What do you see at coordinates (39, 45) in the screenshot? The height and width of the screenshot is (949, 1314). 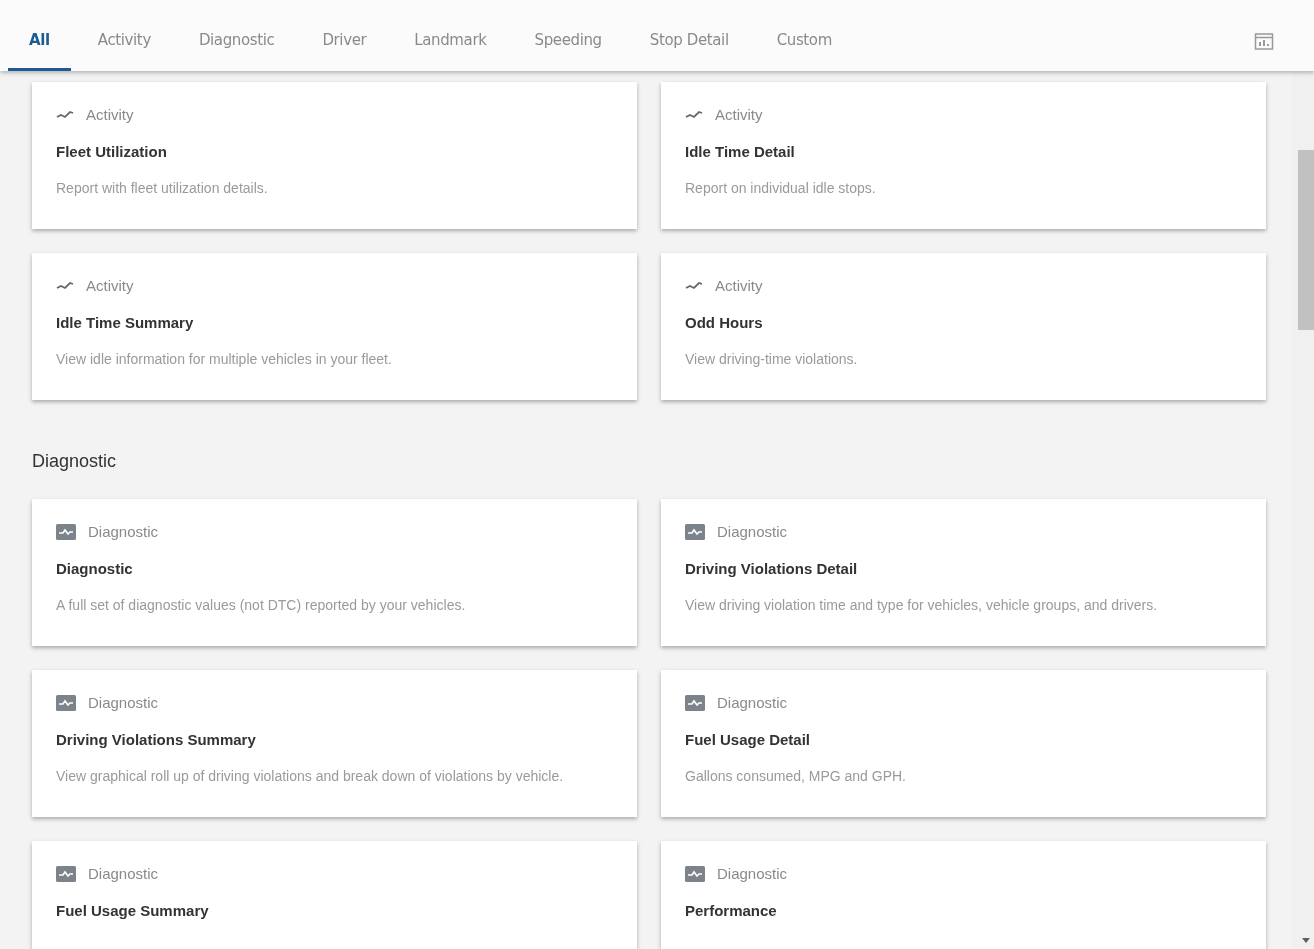 I see `tab: All` at bounding box center [39, 45].